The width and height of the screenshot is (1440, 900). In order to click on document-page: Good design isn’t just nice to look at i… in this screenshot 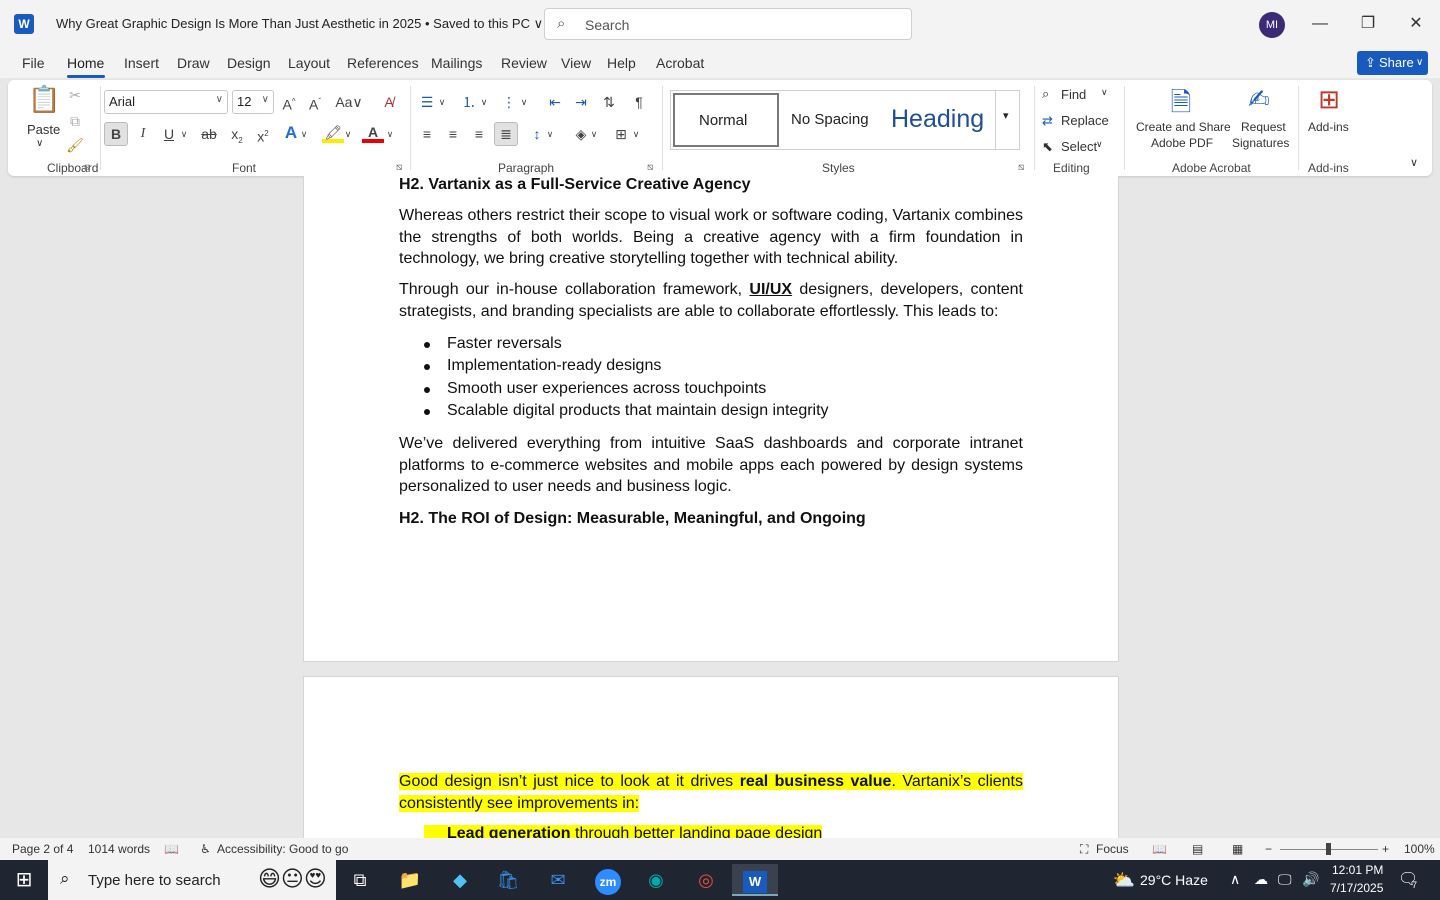, I will do `click(711, 757)`.